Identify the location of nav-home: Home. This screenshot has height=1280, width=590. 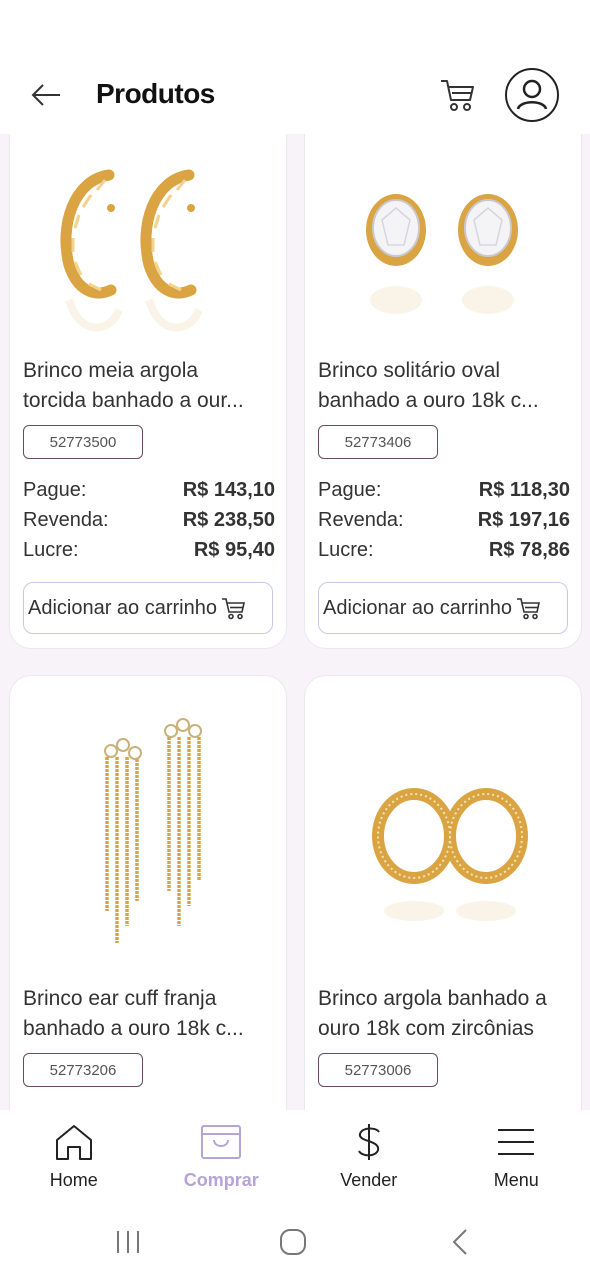
(74, 1156).